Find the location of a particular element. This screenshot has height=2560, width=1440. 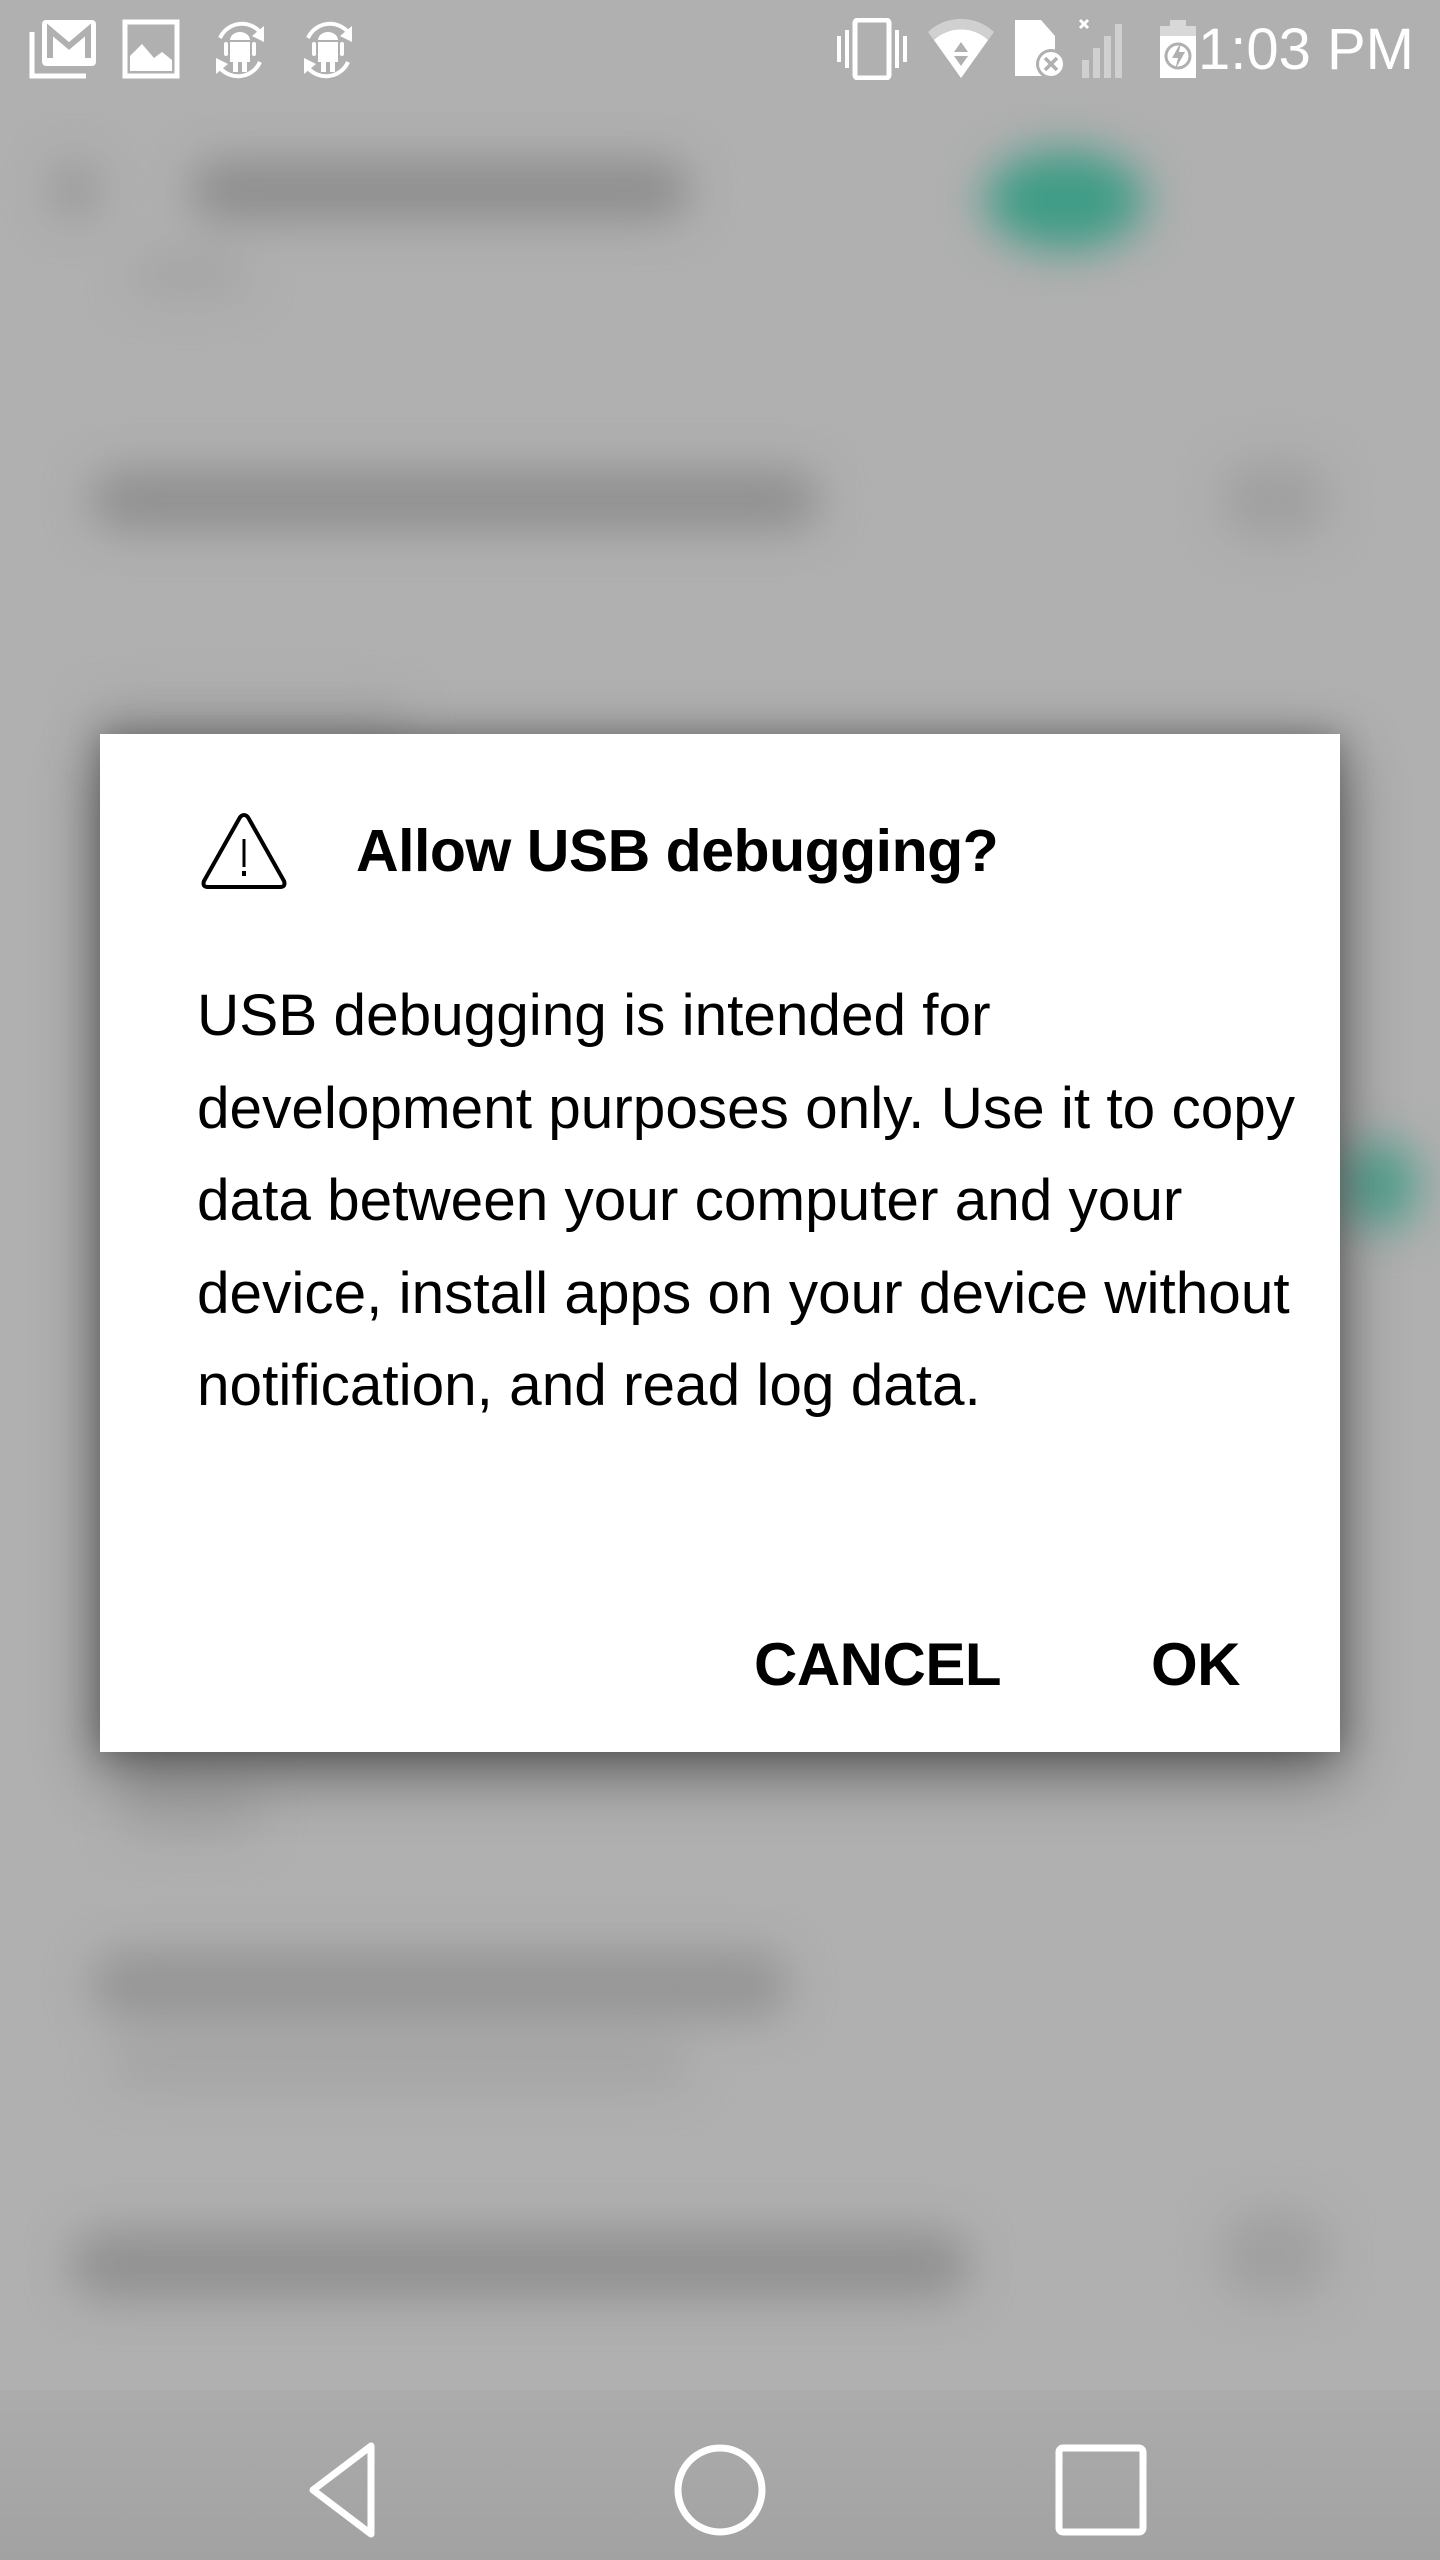

status-bar: 1:03 PM is located at coordinates (720, 50).